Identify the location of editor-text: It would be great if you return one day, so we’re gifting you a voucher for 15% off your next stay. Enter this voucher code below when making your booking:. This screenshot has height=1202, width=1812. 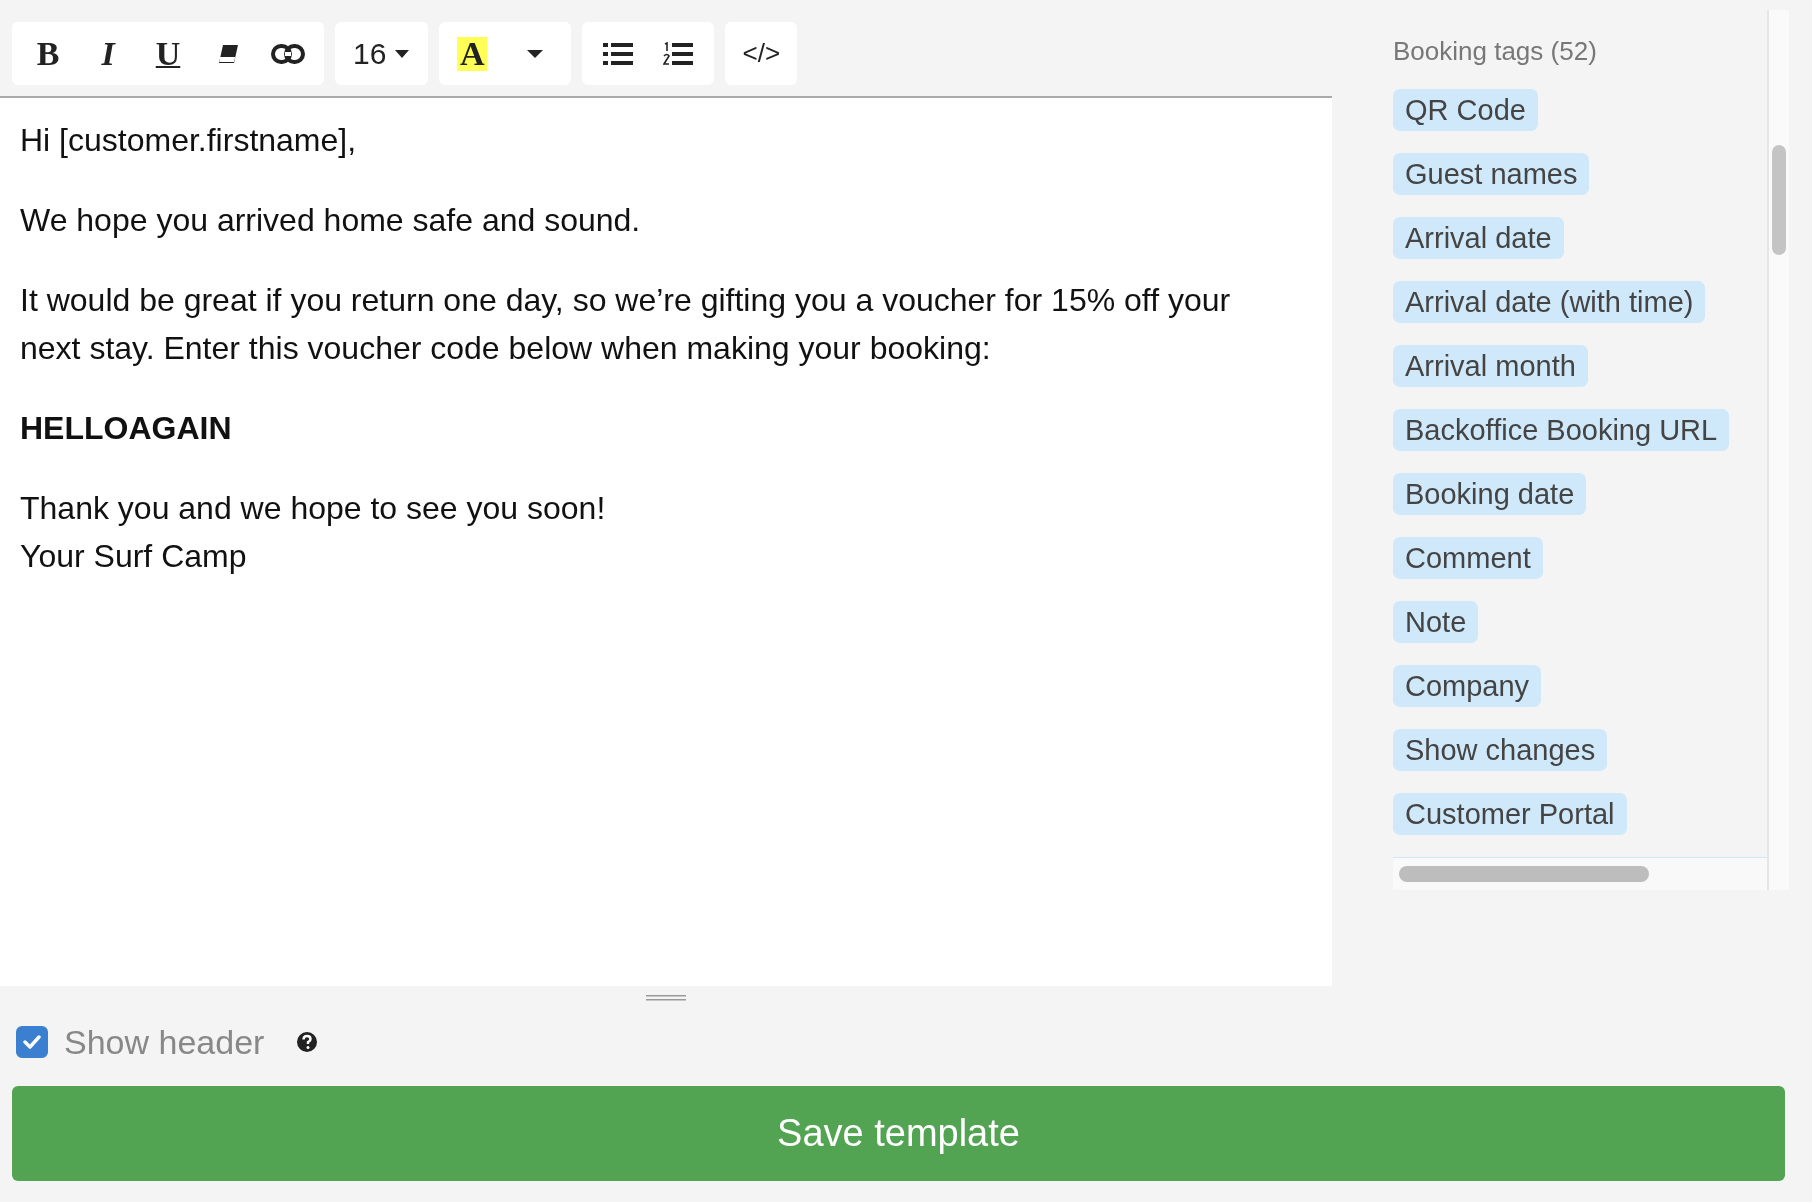
(626, 324).